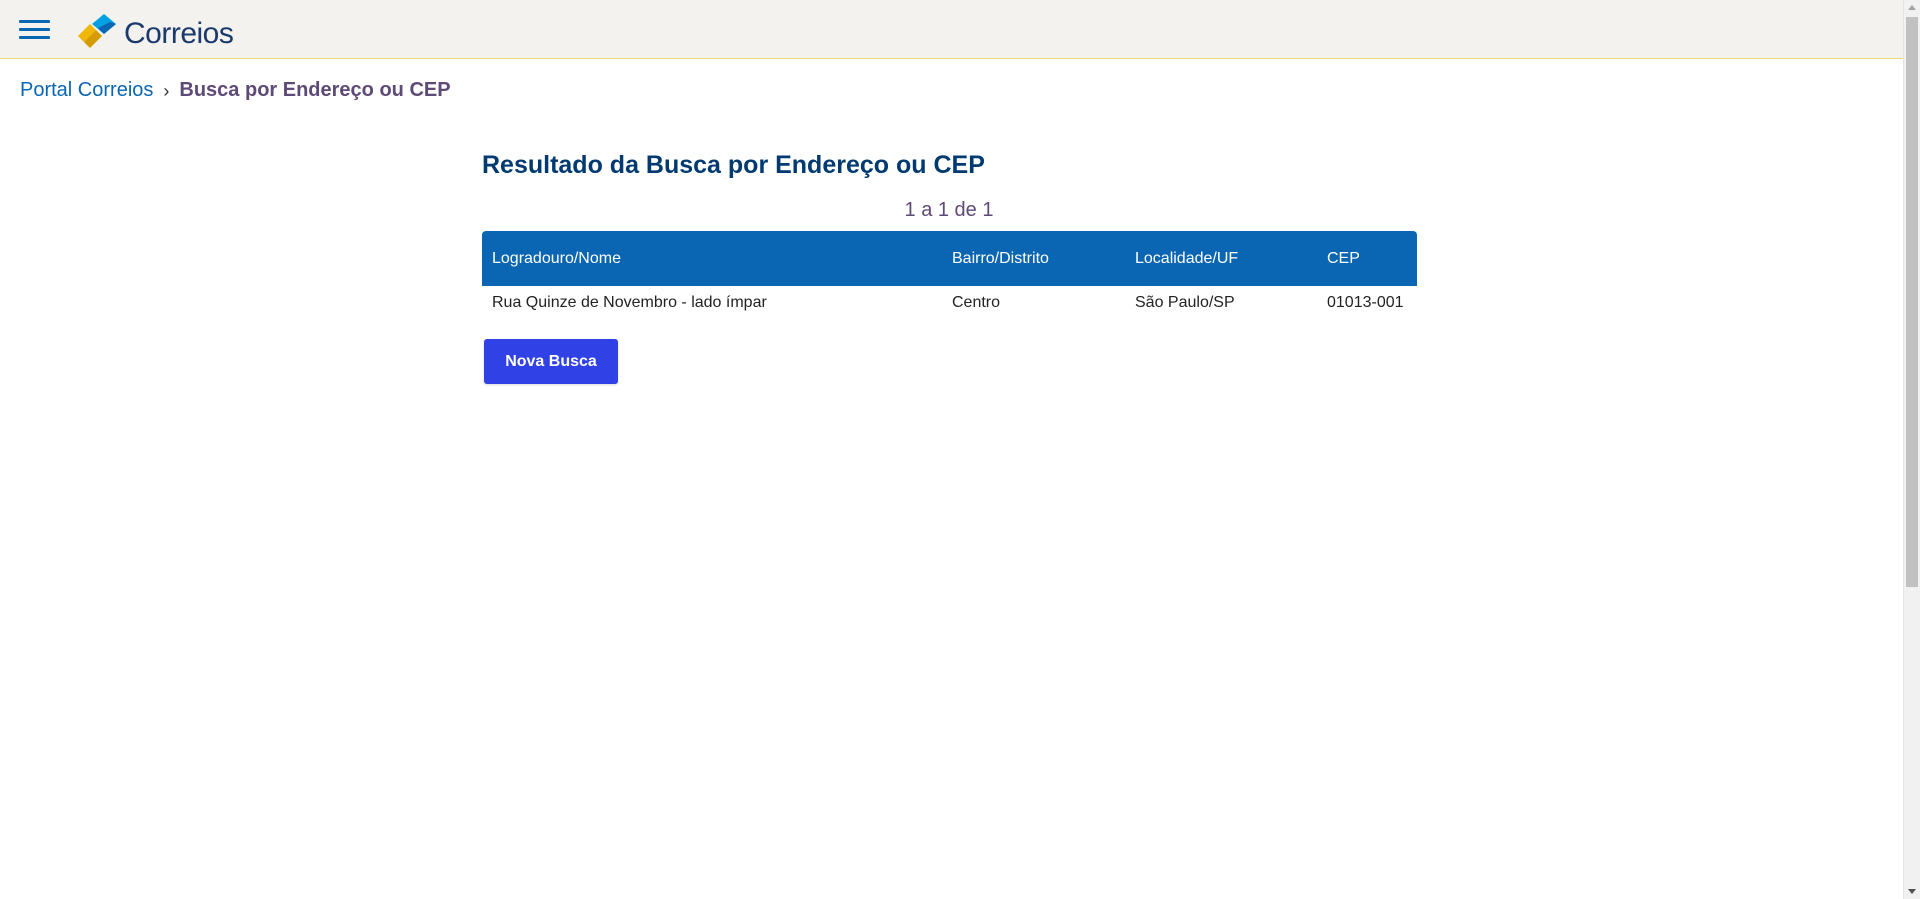 This screenshot has height=899, width=1920. I want to click on cell-localidade: São Paulo/SP, so click(1185, 302).